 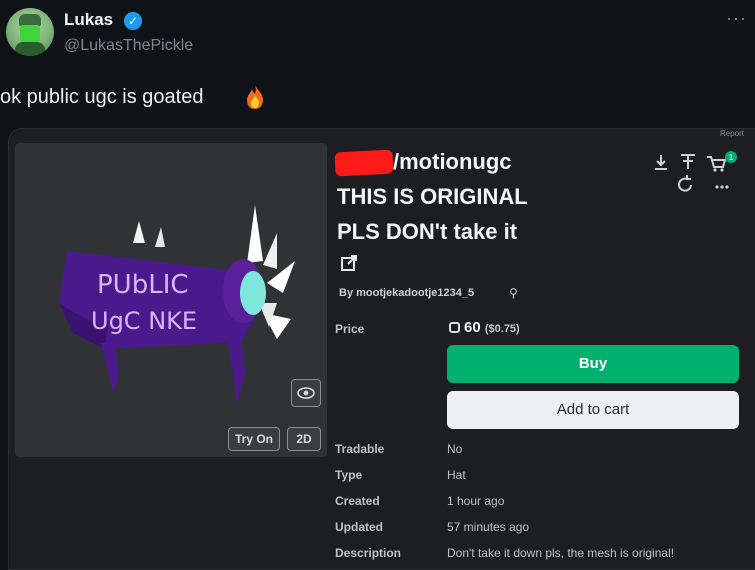 I want to click on external-link-icon, so click(x=349, y=263).